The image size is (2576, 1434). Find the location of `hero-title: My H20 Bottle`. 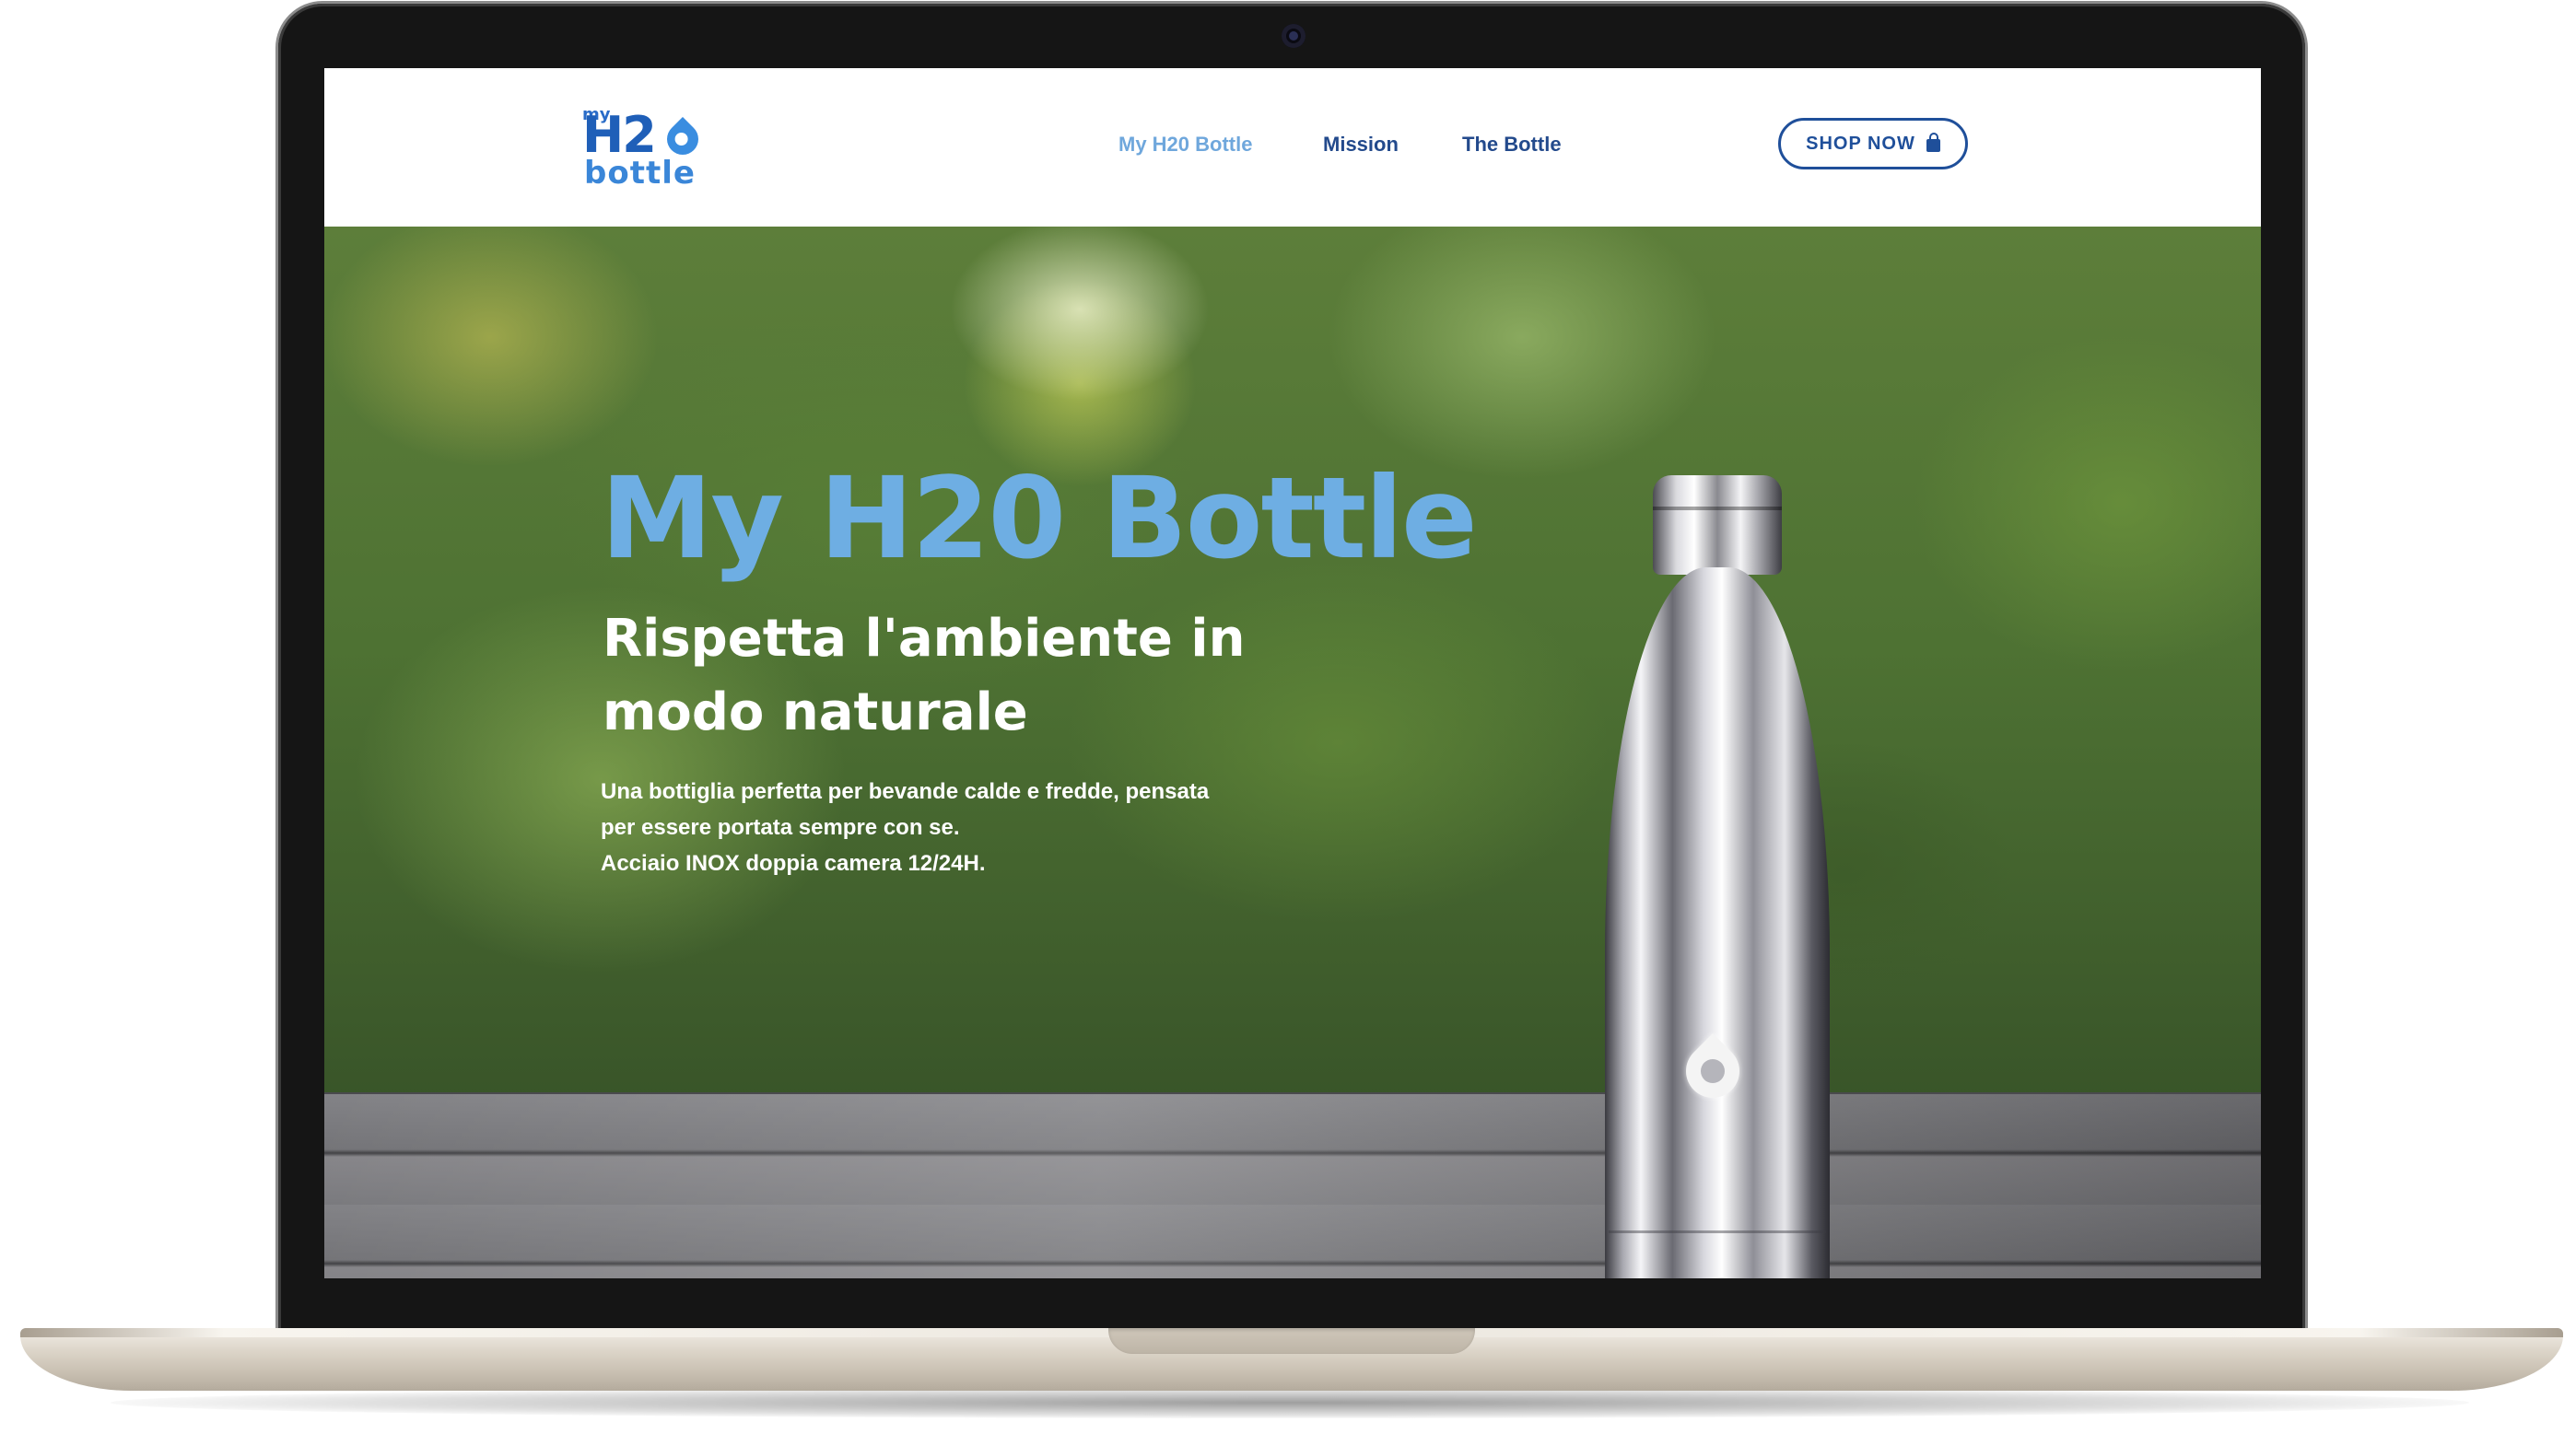

hero-title: My H20 Bottle is located at coordinates (1039, 518).